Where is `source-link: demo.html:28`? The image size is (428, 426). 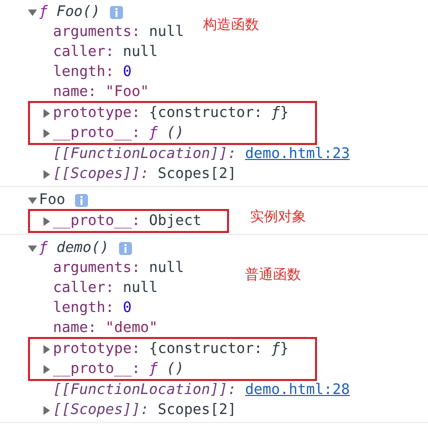 source-link: demo.html:28 is located at coordinates (297, 390).